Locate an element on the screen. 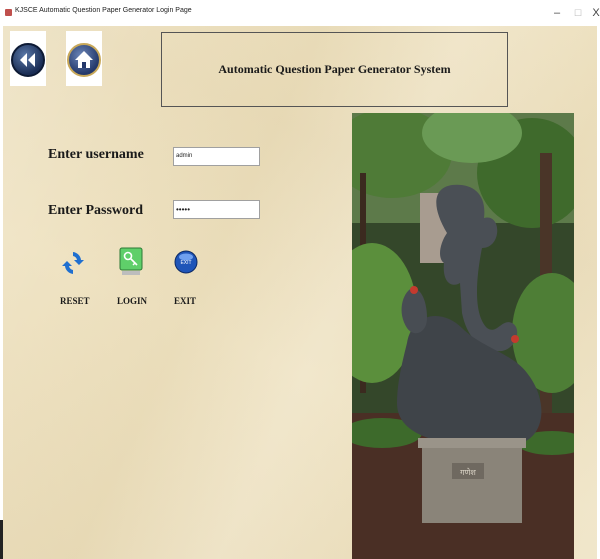 The width and height of the screenshot is (600, 559). login-button is located at coordinates (131, 261).